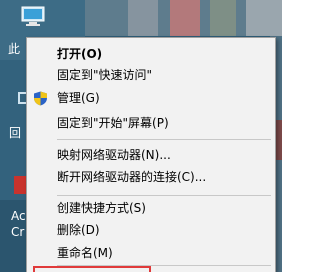  What do you see at coordinates (151, 230) in the screenshot?
I see `menu-item-delete: 删除(D)` at bounding box center [151, 230].